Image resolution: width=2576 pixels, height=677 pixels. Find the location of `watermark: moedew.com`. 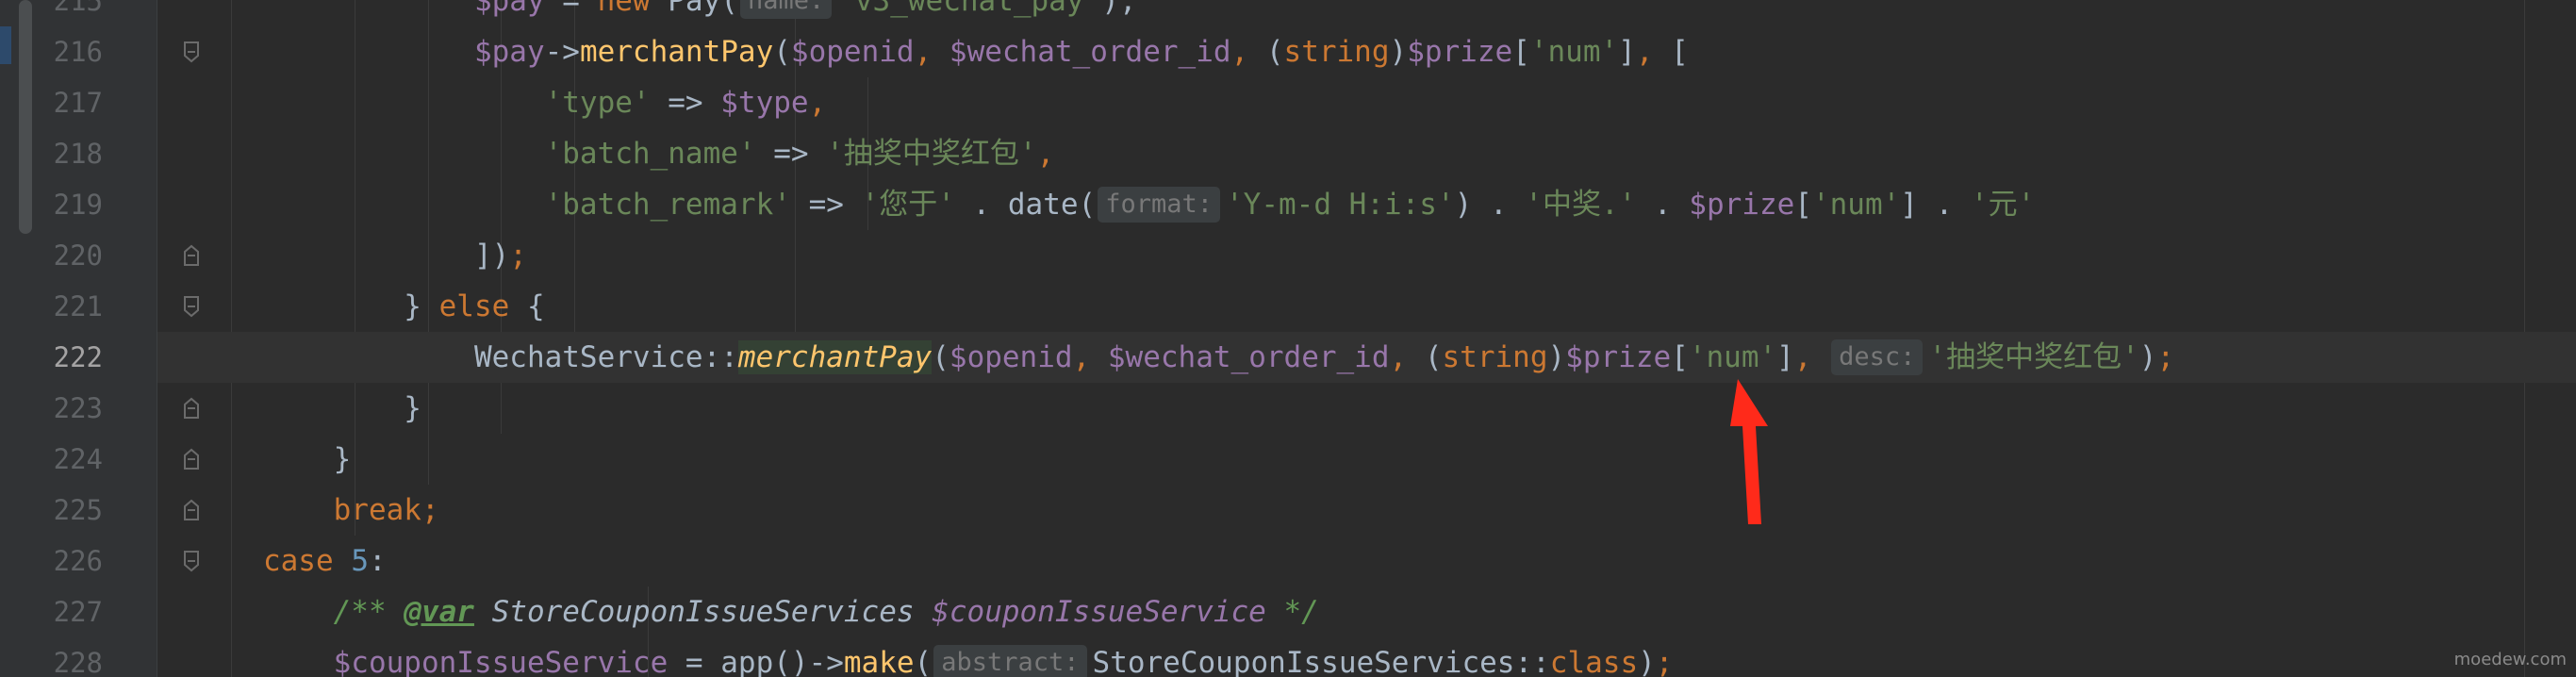

watermark: moedew.com is located at coordinates (2510, 659).